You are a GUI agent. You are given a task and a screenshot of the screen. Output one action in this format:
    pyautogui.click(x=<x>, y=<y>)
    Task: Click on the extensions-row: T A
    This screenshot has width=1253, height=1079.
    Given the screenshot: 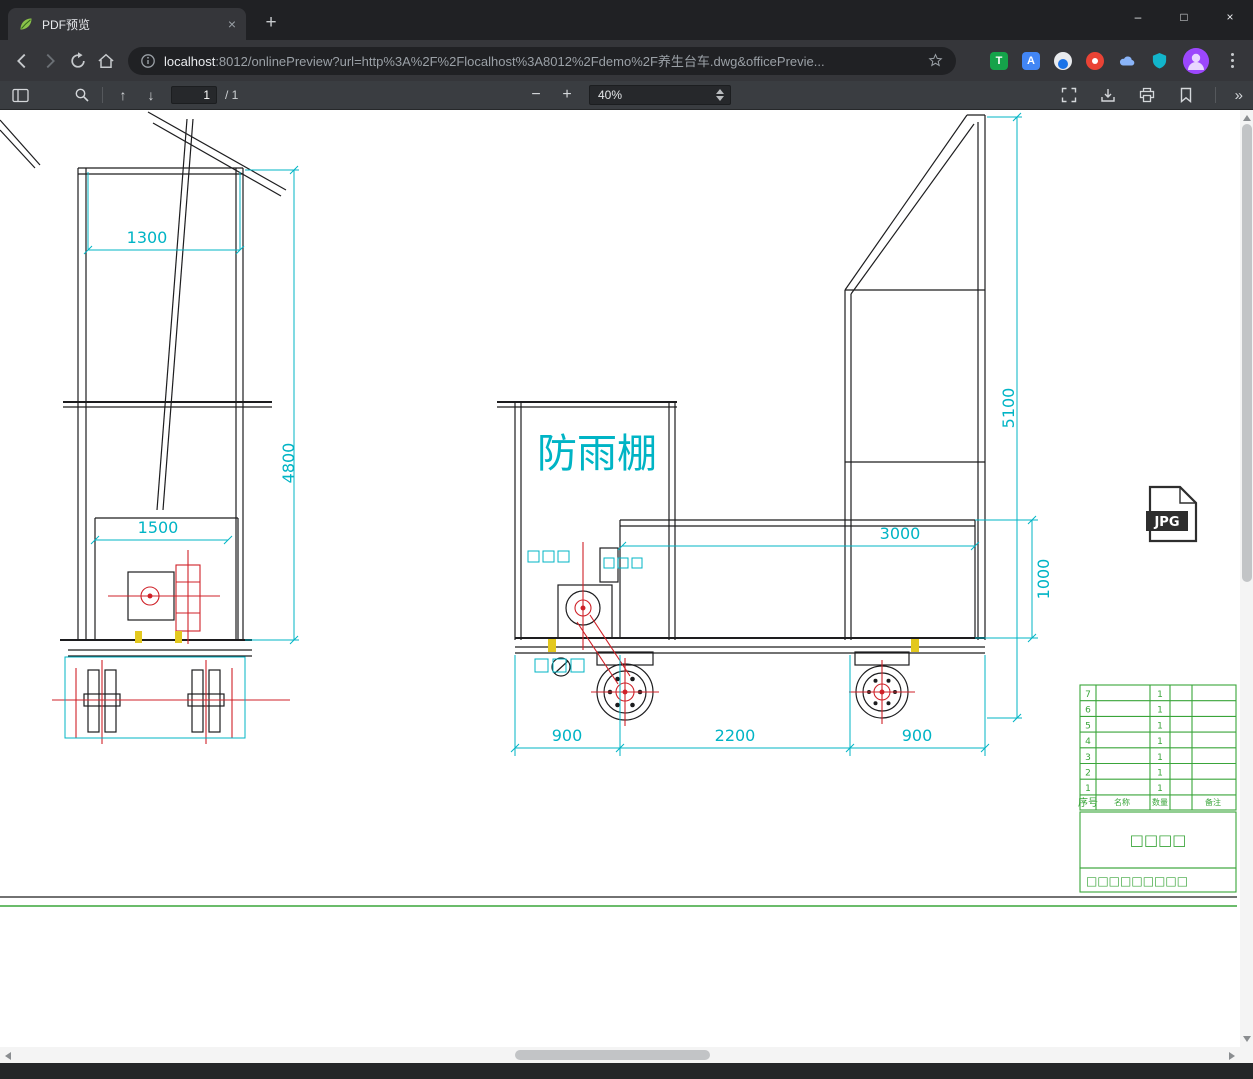 What is the action you would take?
    pyautogui.click(x=1115, y=61)
    